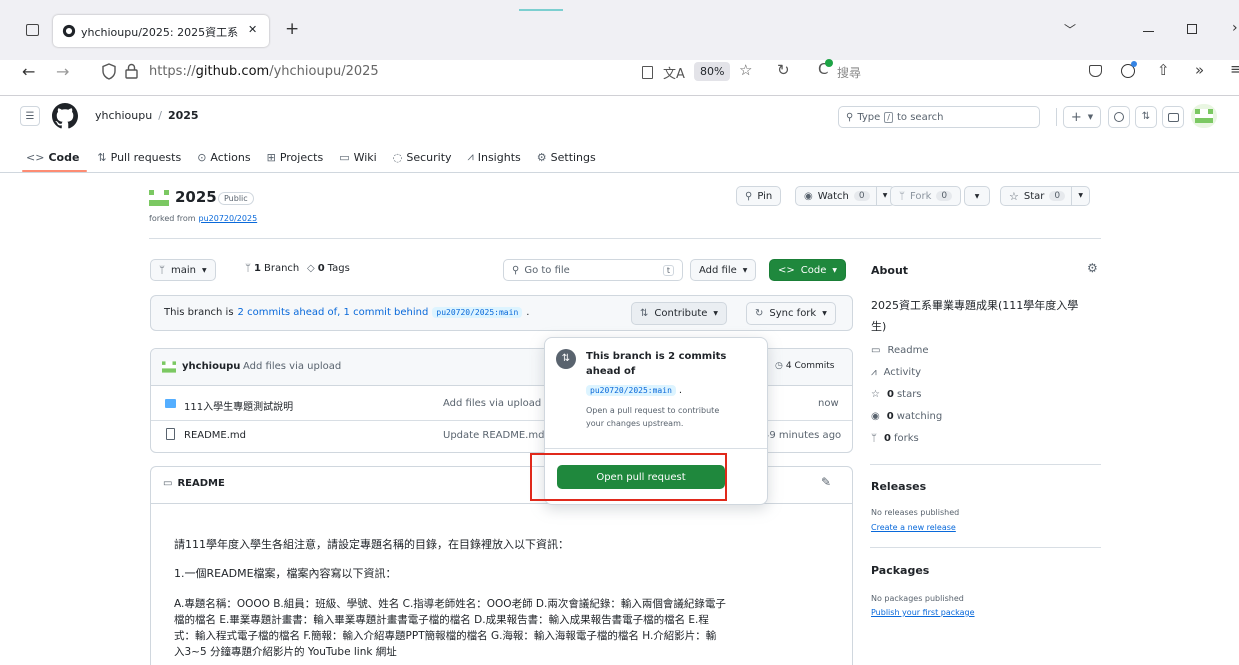 The height and width of the screenshot is (665, 1239). Describe the element at coordinates (1076, 117) in the screenshot. I see `plus-icon: +` at that location.